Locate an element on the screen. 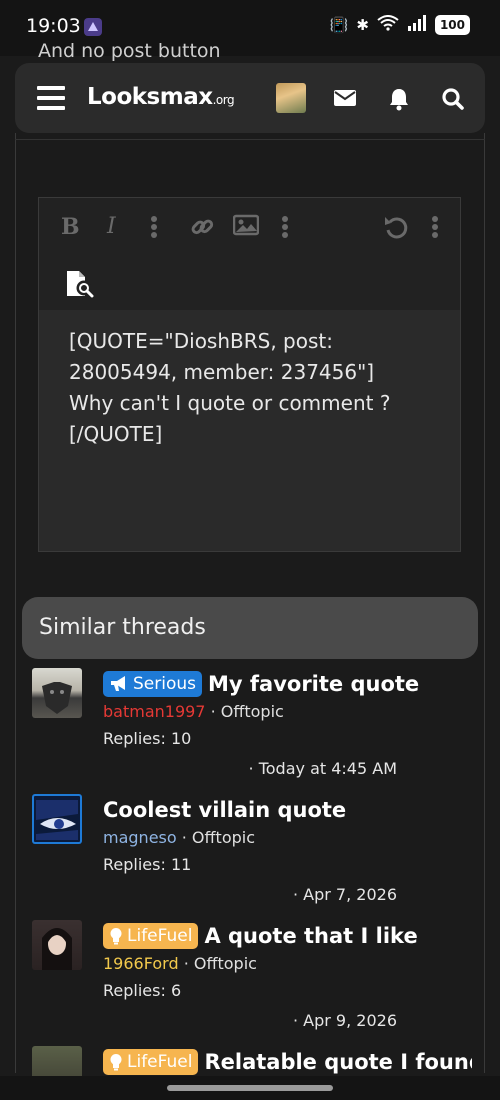  thread-replies: Replies: 10 is located at coordinates (147, 738).